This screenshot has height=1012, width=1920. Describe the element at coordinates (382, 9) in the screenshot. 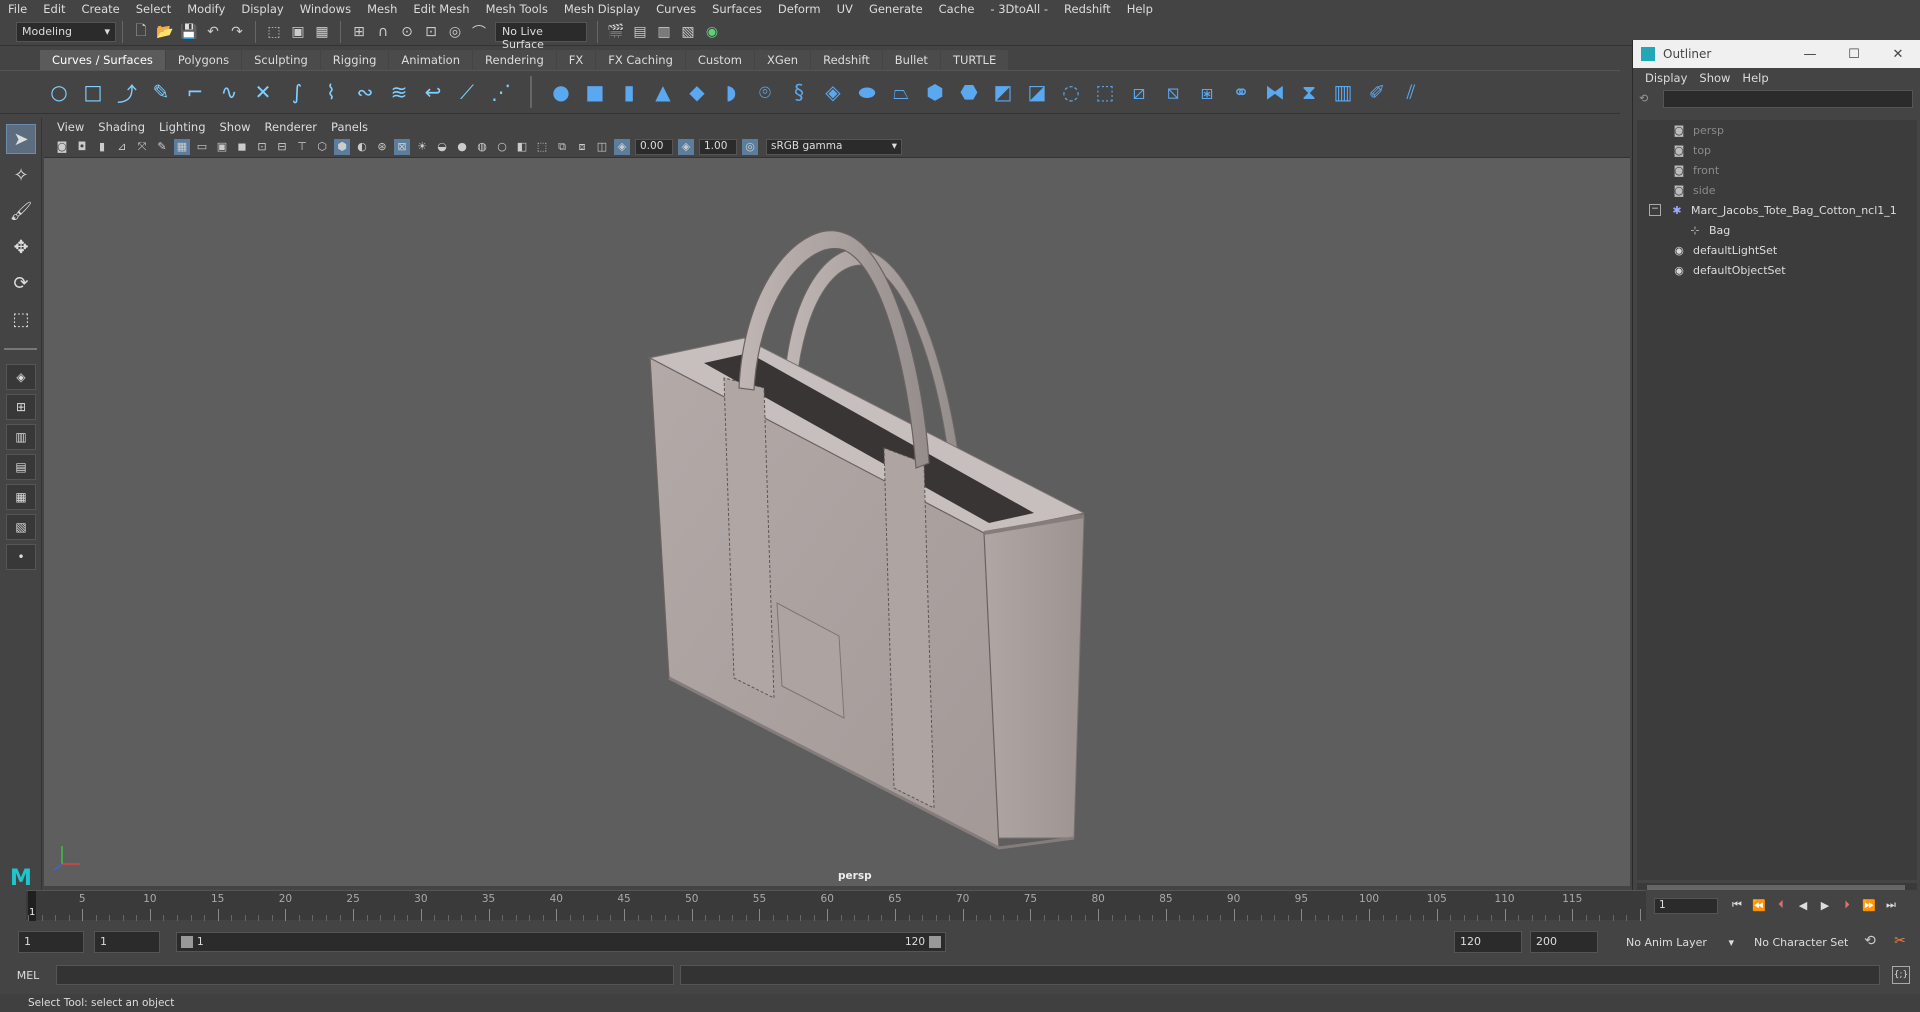

I see `menu-mesh: Mesh` at that location.